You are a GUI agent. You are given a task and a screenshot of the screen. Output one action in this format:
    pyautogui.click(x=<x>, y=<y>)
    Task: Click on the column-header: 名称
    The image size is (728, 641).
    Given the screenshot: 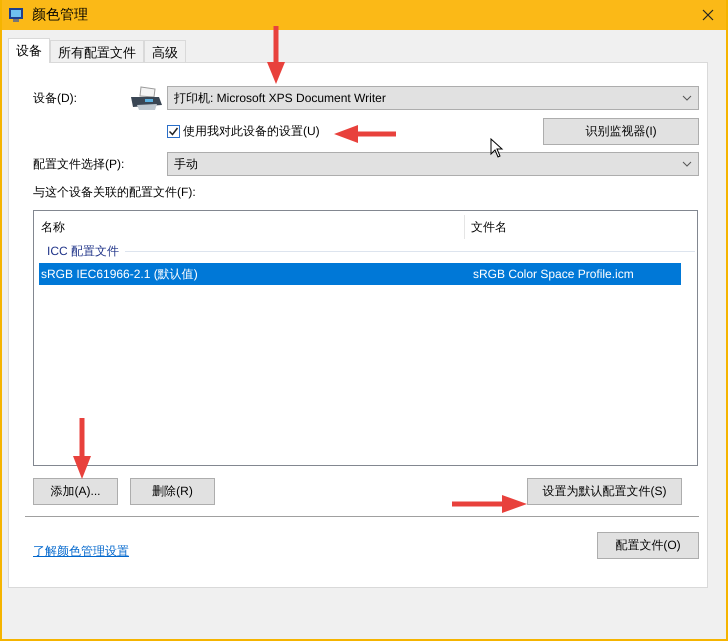 What is the action you would take?
    pyautogui.click(x=252, y=227)
    